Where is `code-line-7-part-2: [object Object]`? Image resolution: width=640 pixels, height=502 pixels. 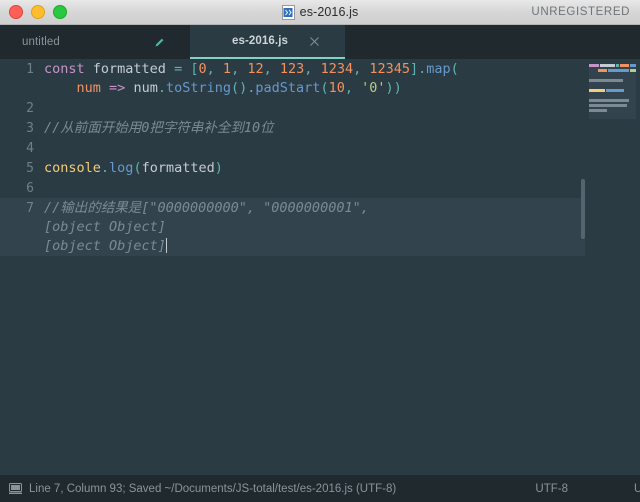 code-line-7-part-2: [object Object] is located at coordinates (105, 227).